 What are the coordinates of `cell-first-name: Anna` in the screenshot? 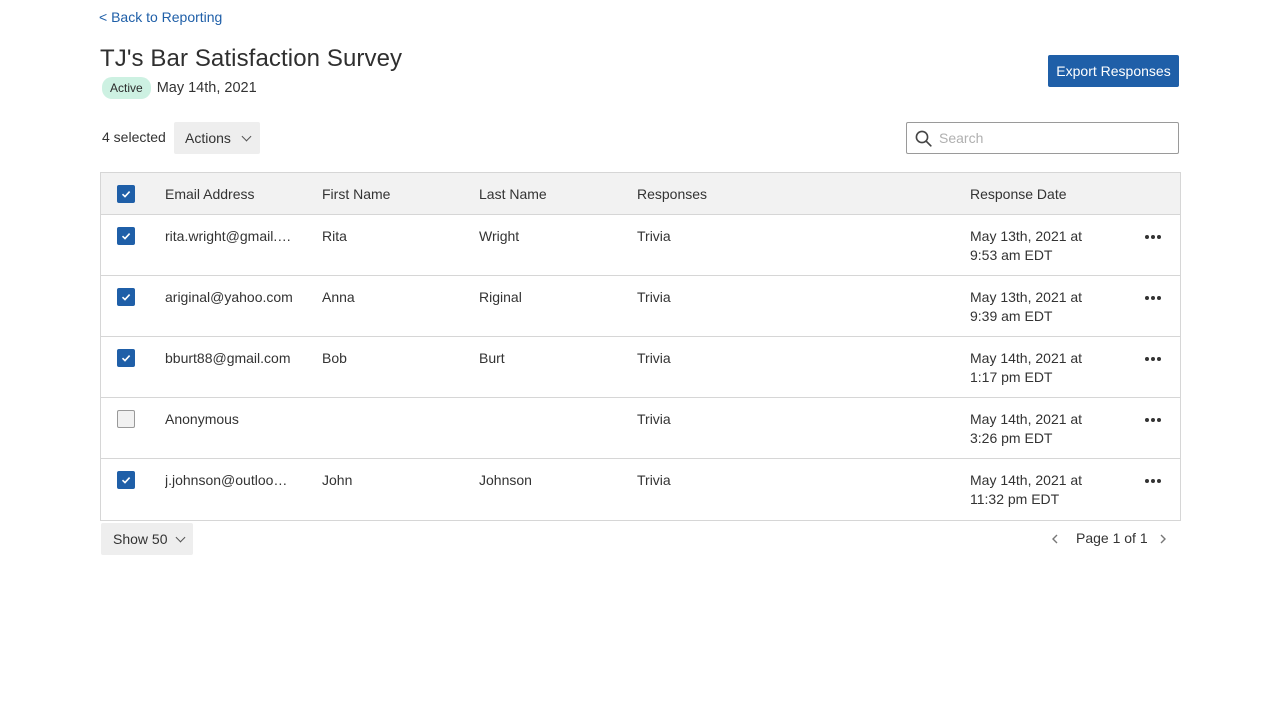 It's located at (338, 297).